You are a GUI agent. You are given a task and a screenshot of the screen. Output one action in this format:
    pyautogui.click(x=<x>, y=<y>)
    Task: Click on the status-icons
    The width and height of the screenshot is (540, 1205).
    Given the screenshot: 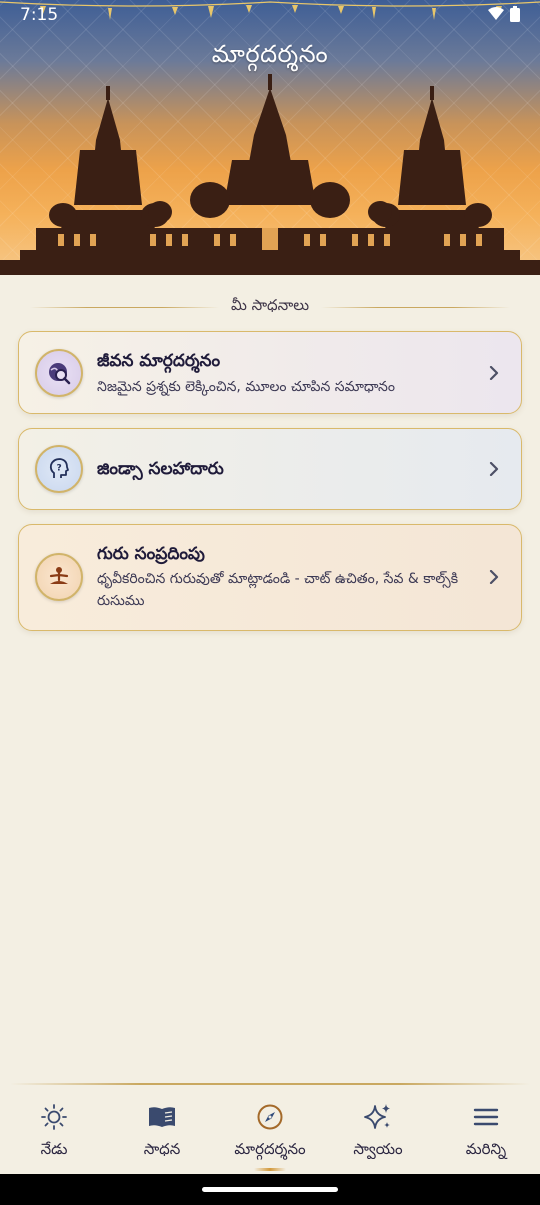 What is the action you would take?
    pyautogui.click(x=504, y=14)
    